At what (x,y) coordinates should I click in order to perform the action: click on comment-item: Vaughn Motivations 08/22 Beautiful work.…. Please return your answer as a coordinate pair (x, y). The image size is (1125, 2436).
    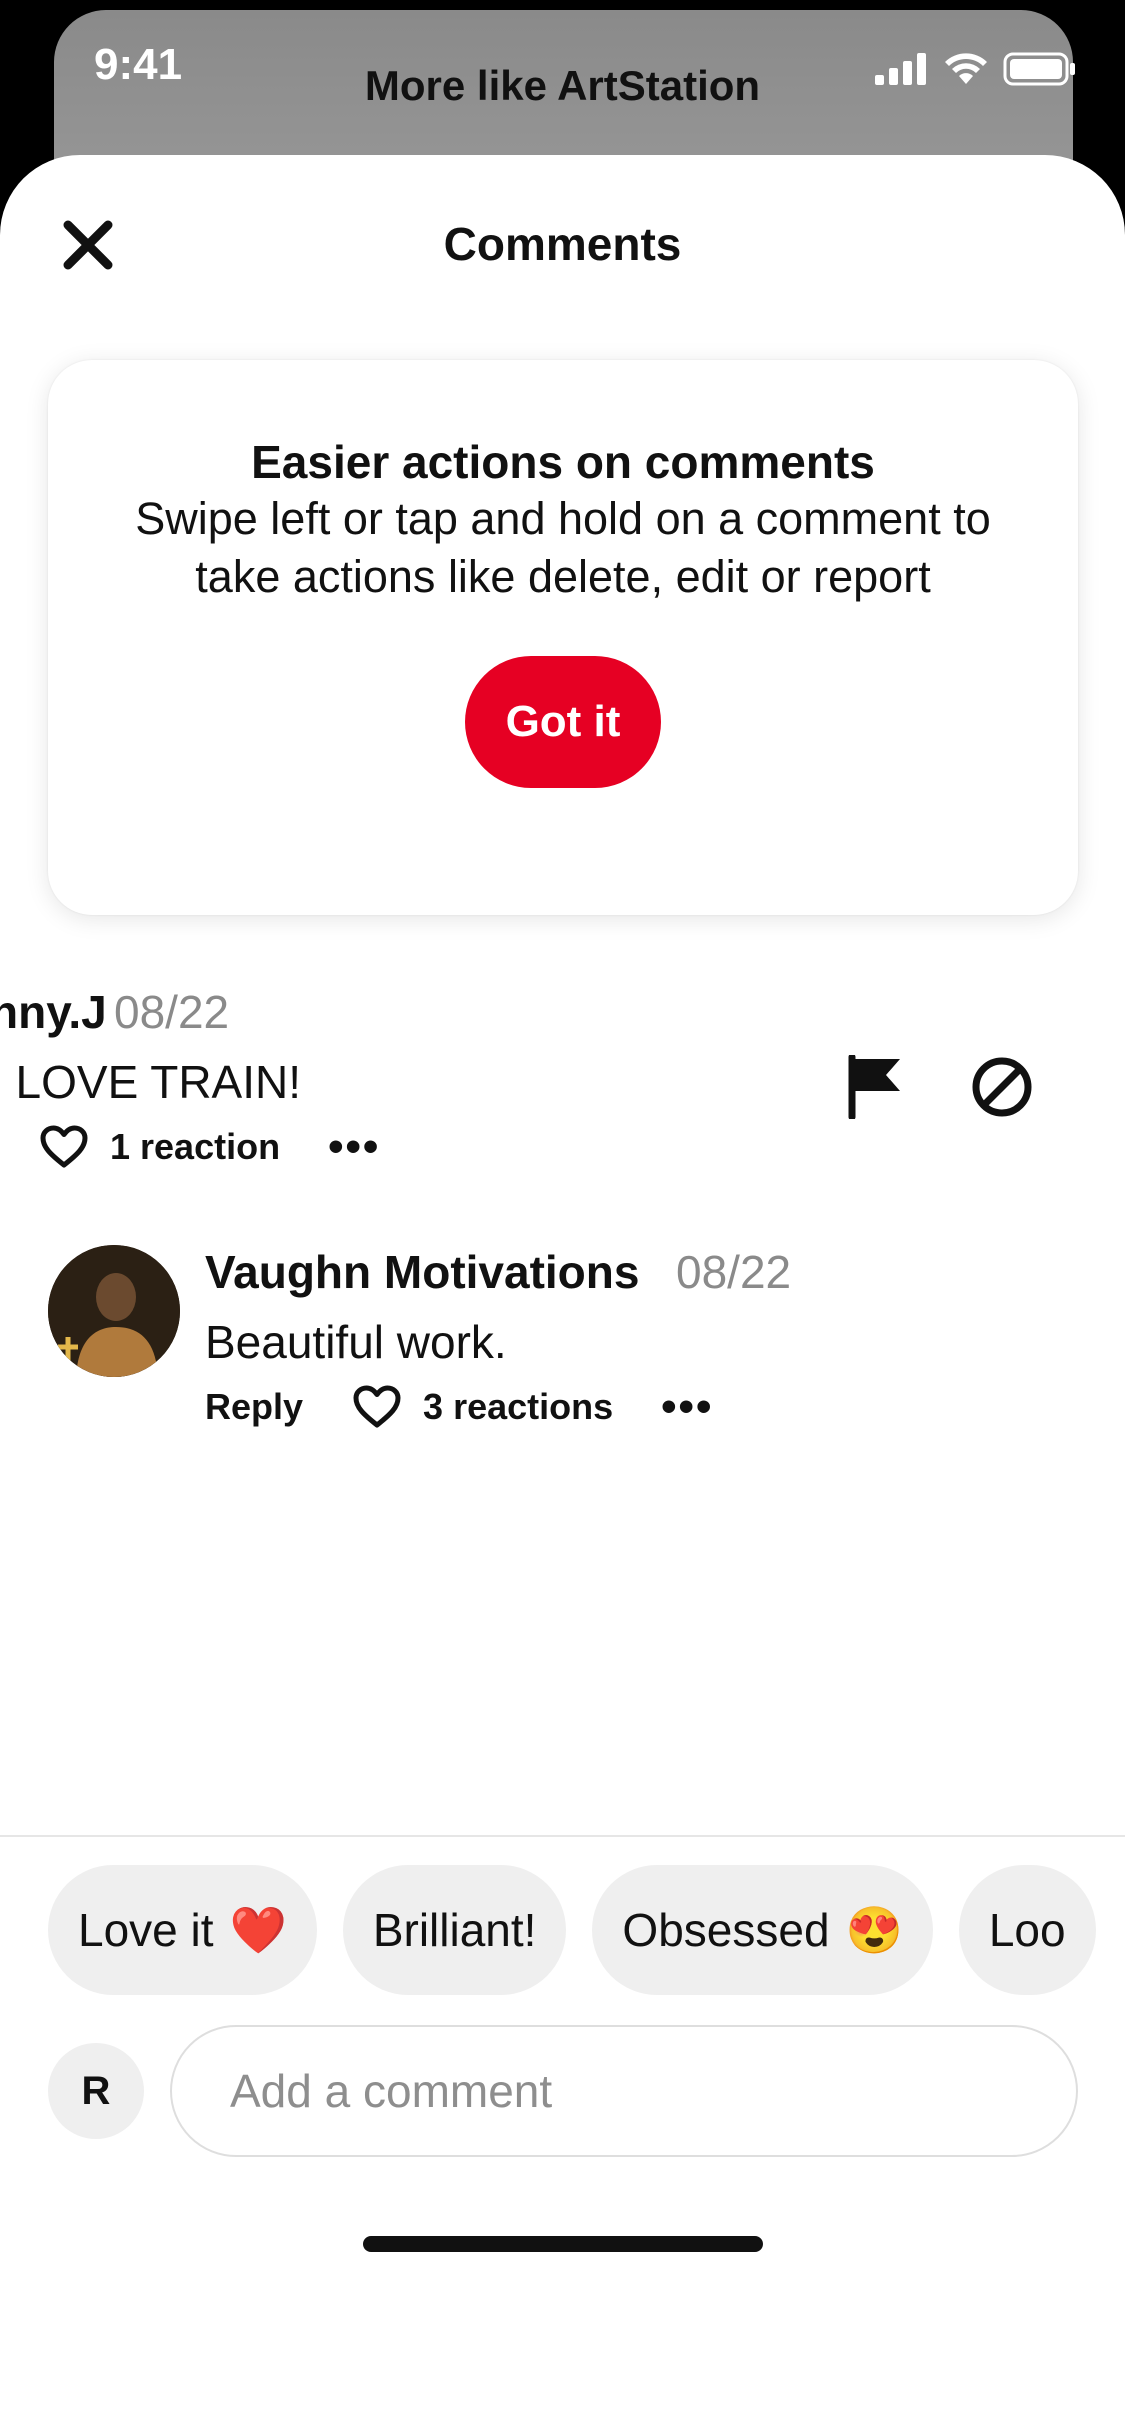
    Looking at the image, I should click on (548, 1355).